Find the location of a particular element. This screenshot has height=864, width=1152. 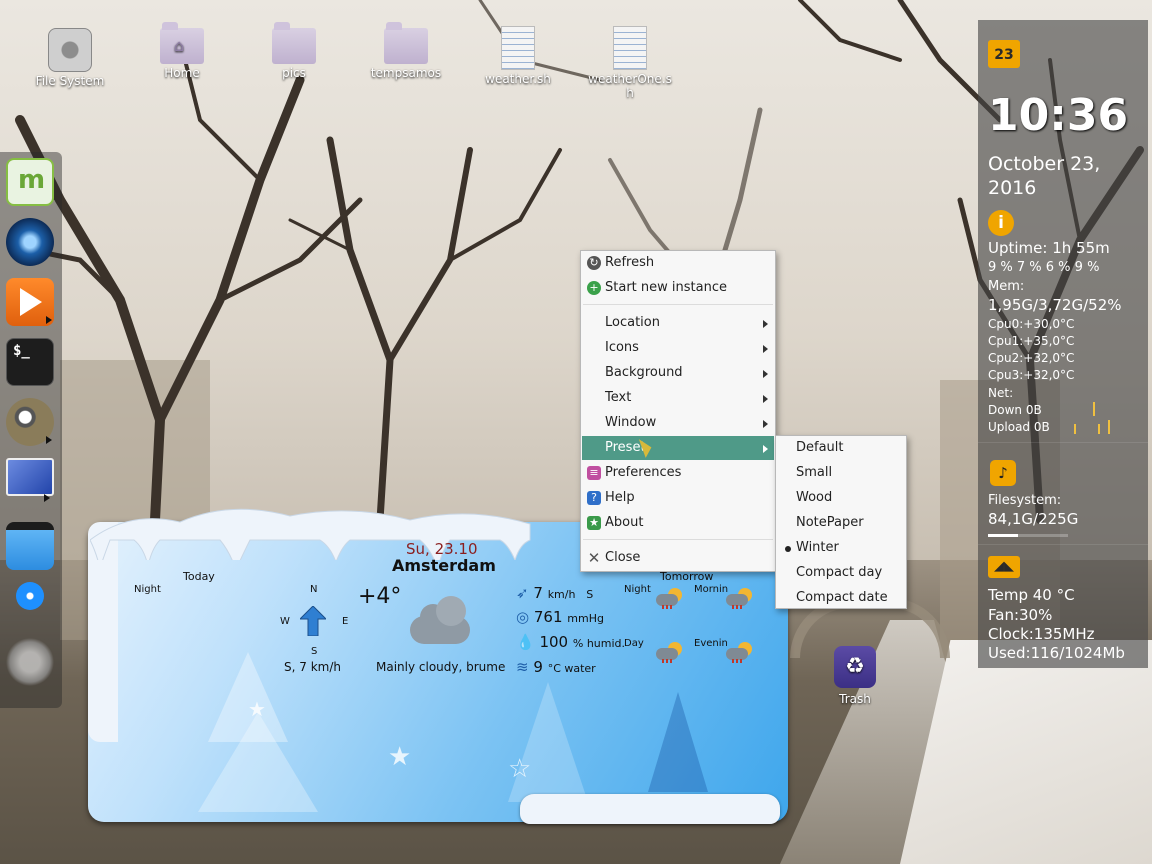

menu-item-label: About is located at coordinates (624, 522).